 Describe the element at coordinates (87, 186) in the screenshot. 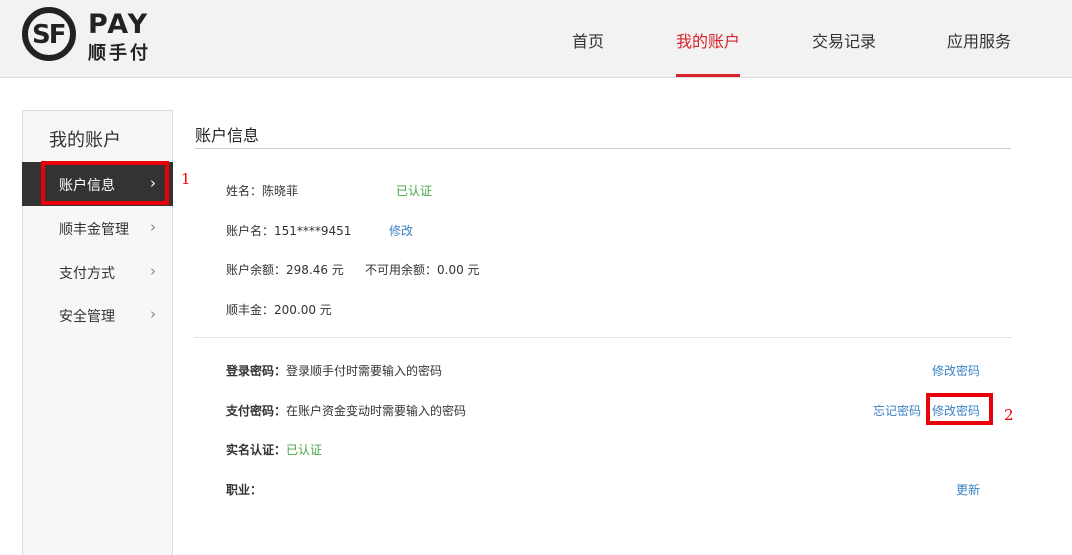

I see `sidebar-item-label: 账户信息` at that location.